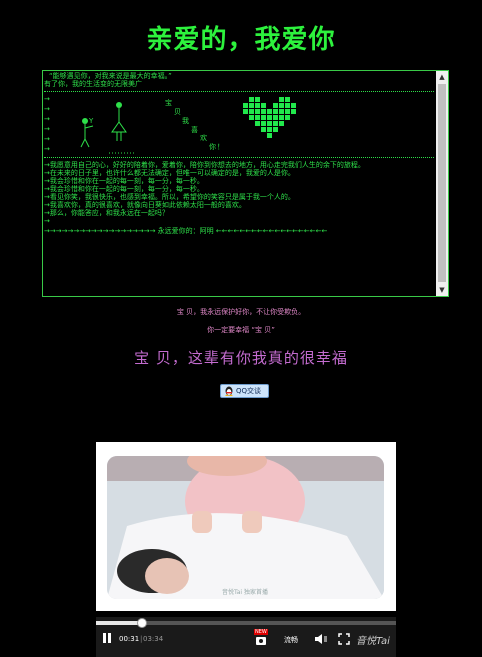  What do you see at coordinates (93, 84) in the screenshot?
I see `line-2: 有了你，我的生活变的无限美广` at bounding box center [93, 84].